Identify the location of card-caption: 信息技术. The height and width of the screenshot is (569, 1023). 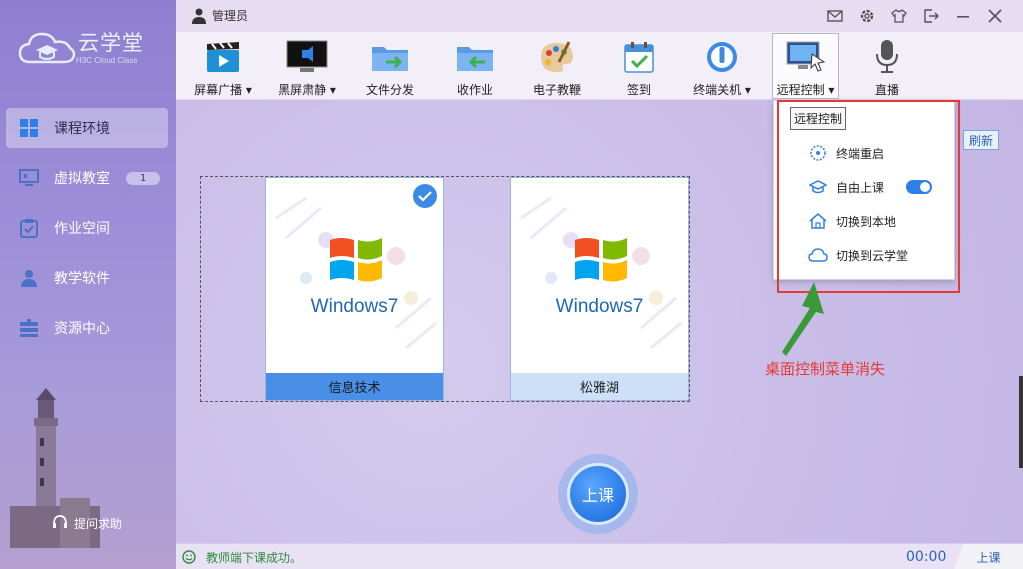
(354, 386).